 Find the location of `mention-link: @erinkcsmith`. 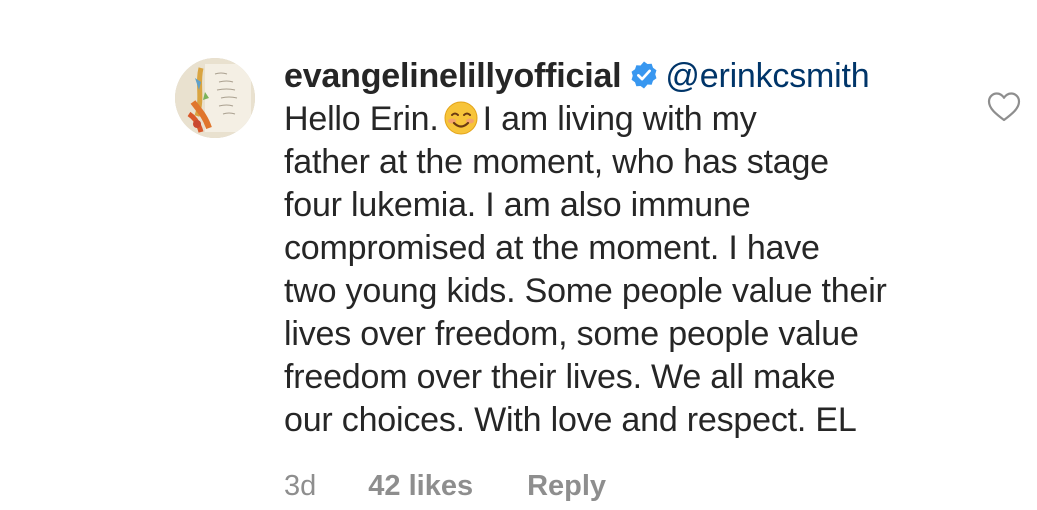

mention-link: @erinkcsmith is located at coordinates (767, 76).